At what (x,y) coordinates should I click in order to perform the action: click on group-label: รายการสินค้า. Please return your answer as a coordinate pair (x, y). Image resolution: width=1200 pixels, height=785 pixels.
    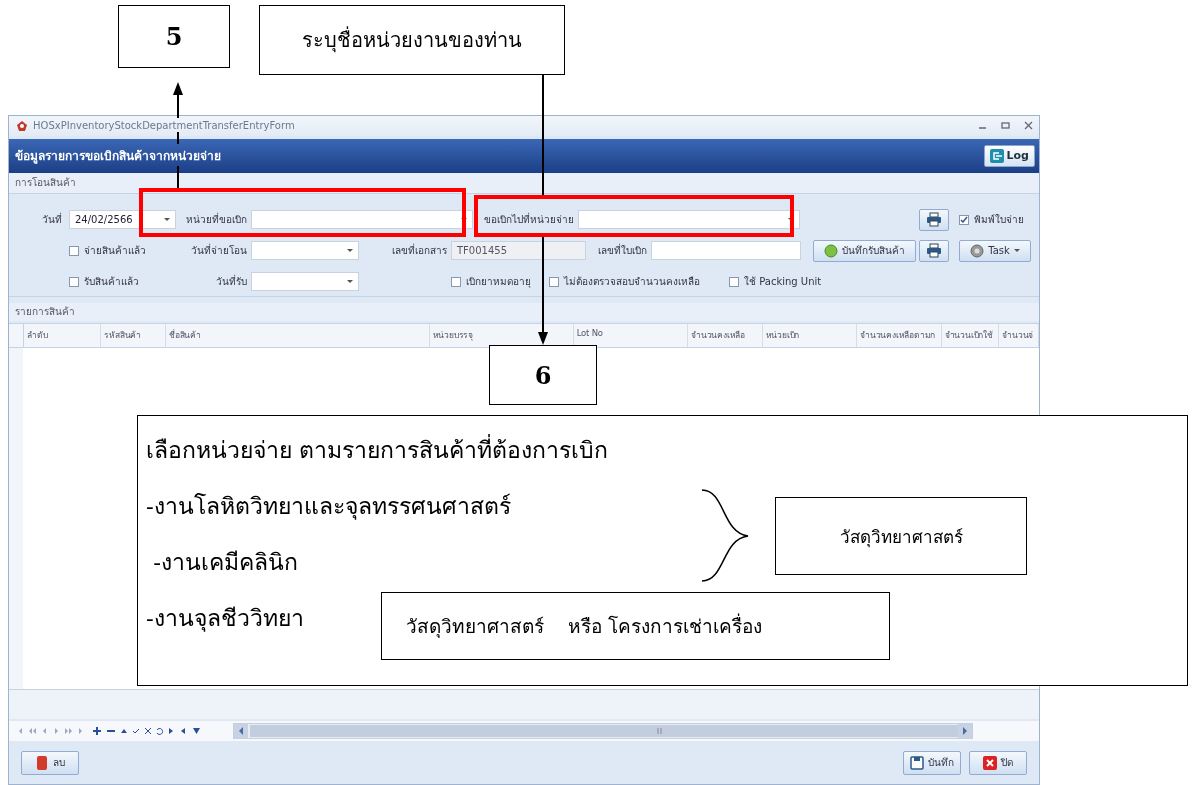
    Looking at the image, I should click on (524, 312).